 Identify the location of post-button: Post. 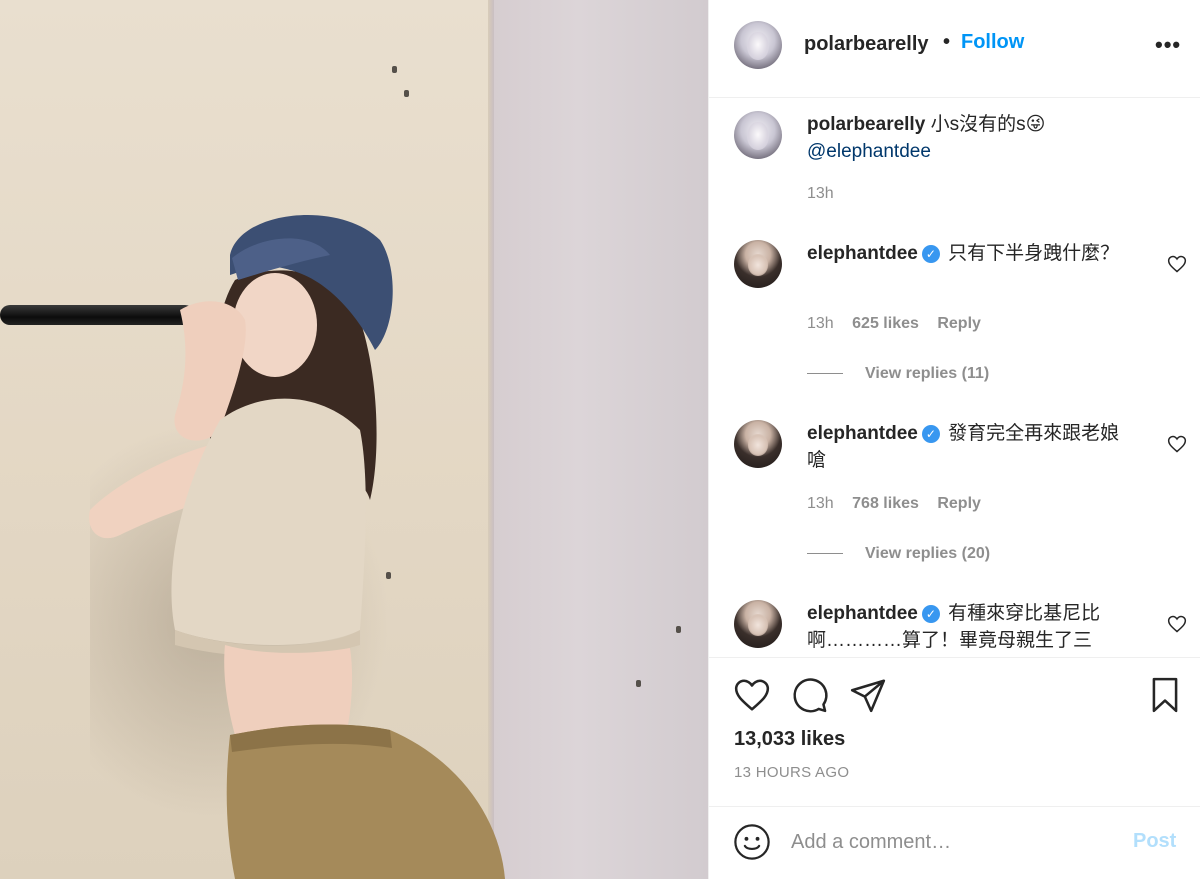
(1154, 841).